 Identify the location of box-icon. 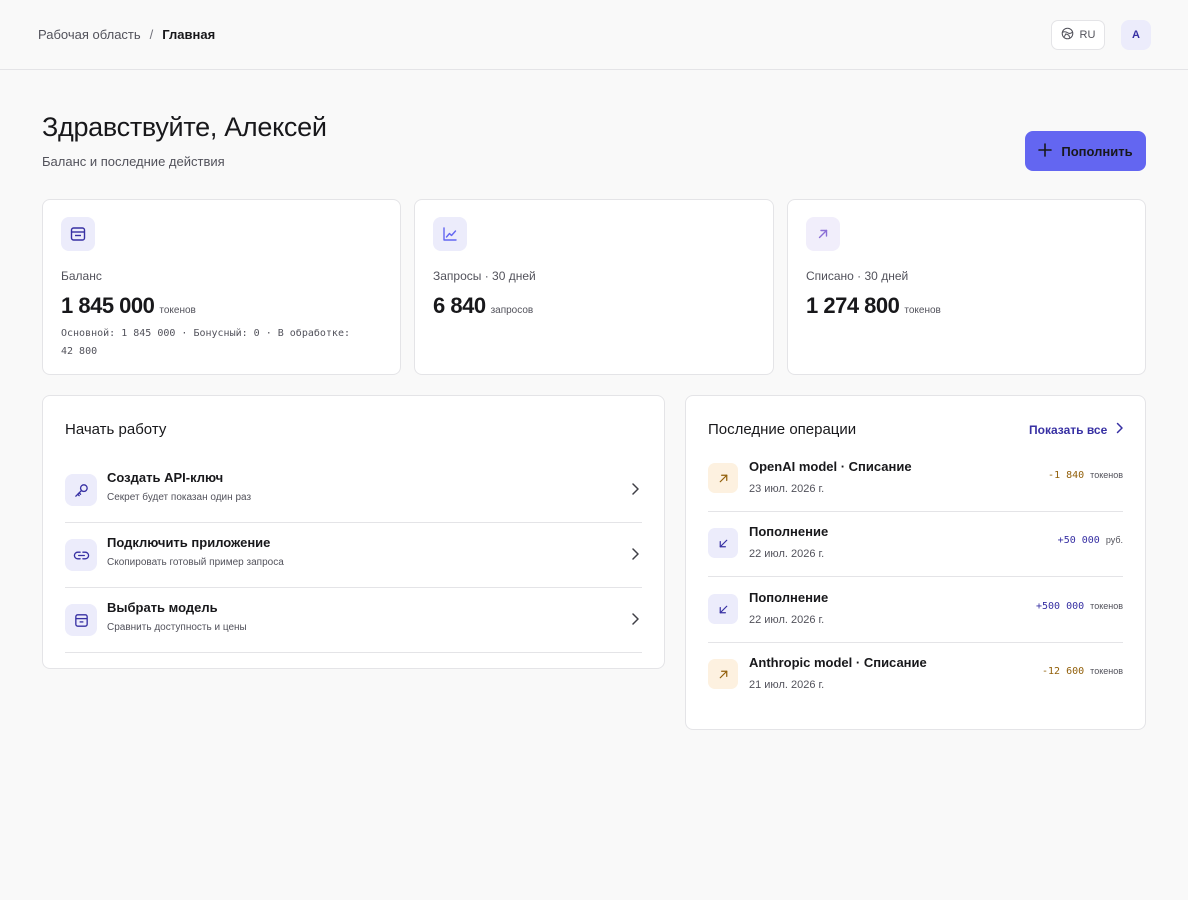
(81, 620).